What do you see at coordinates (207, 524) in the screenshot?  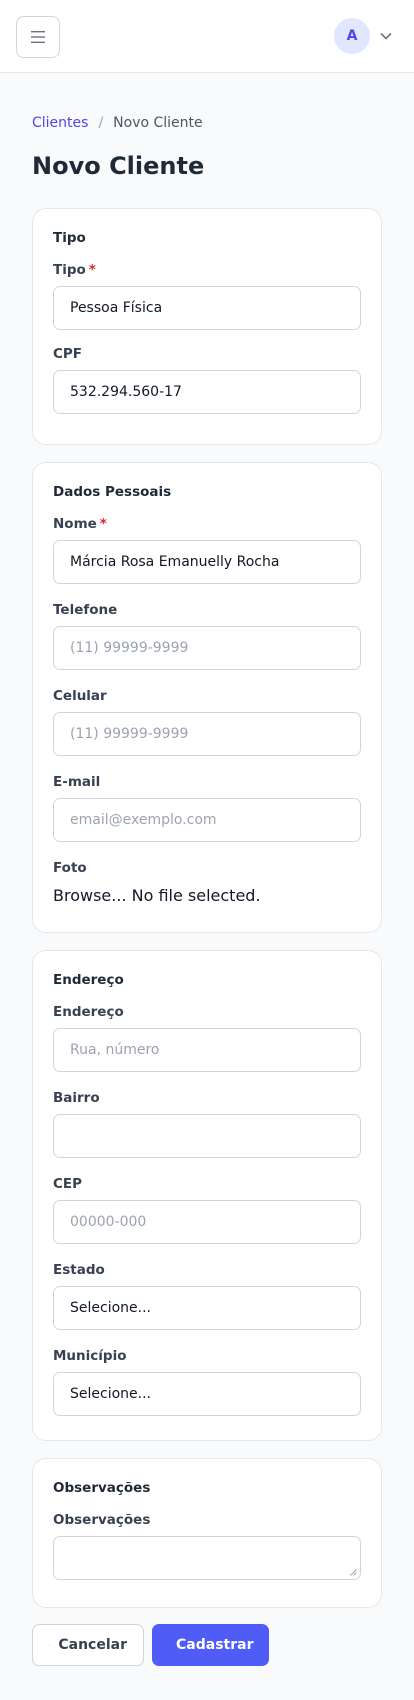 I see `nome-label: Nome *` at bounding box center [207, 524].